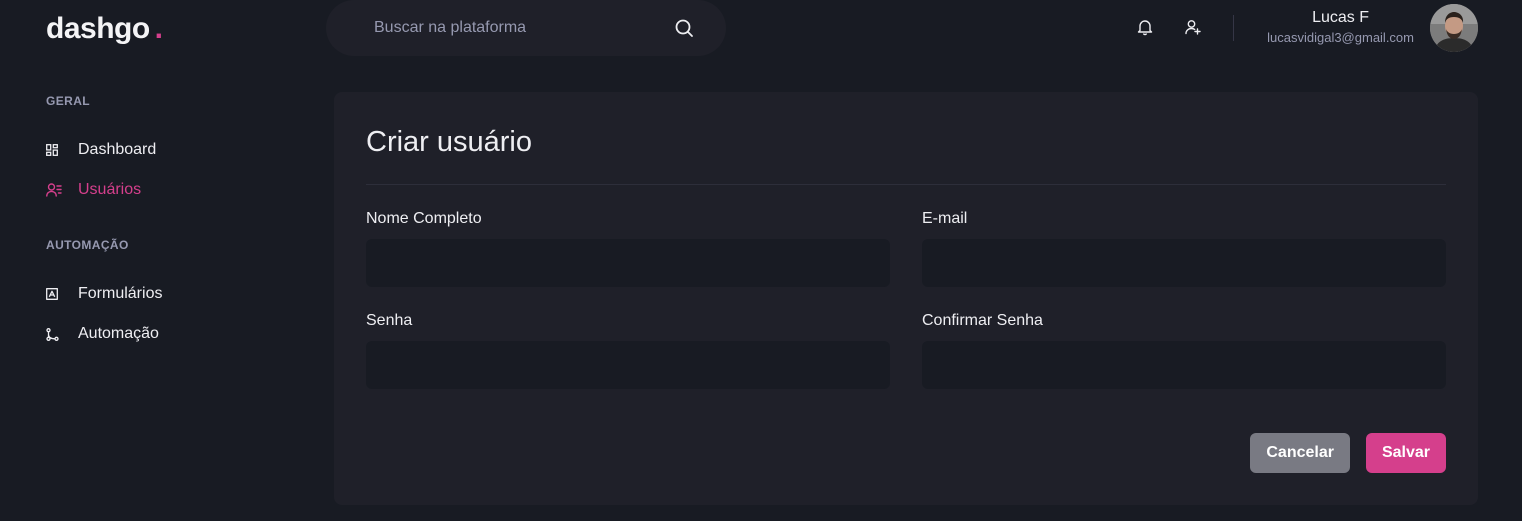 This screenshot has height=521, width=1522. Describe the element at coordinates (110, 189) in the screenshot. I see `sidebar-item-label: Usuários` at that location.